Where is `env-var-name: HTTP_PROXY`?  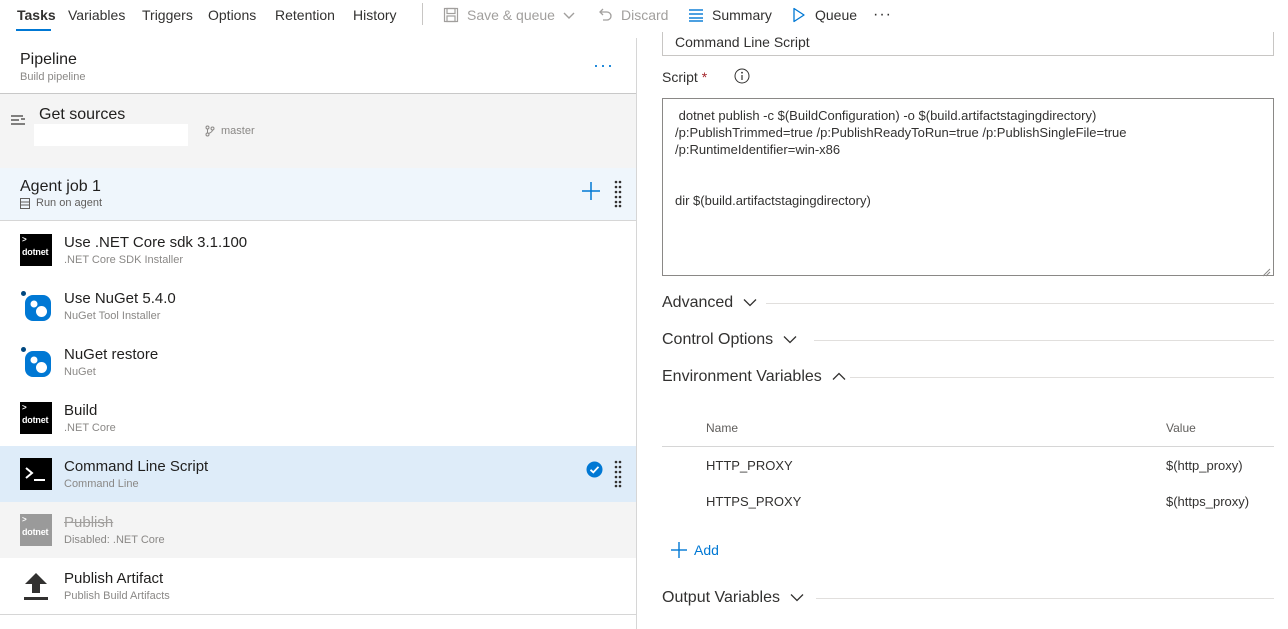 env-var-name: HTTP_PROXY is located at coordinates (749, 465).